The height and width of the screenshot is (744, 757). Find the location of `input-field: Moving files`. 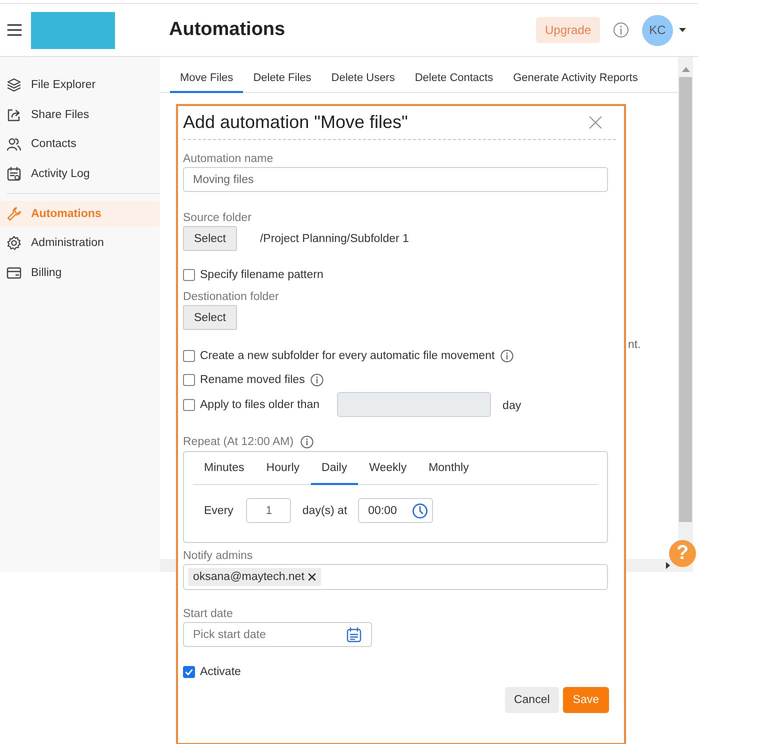

input-field: Moving files is located at coordinates (395, 179).